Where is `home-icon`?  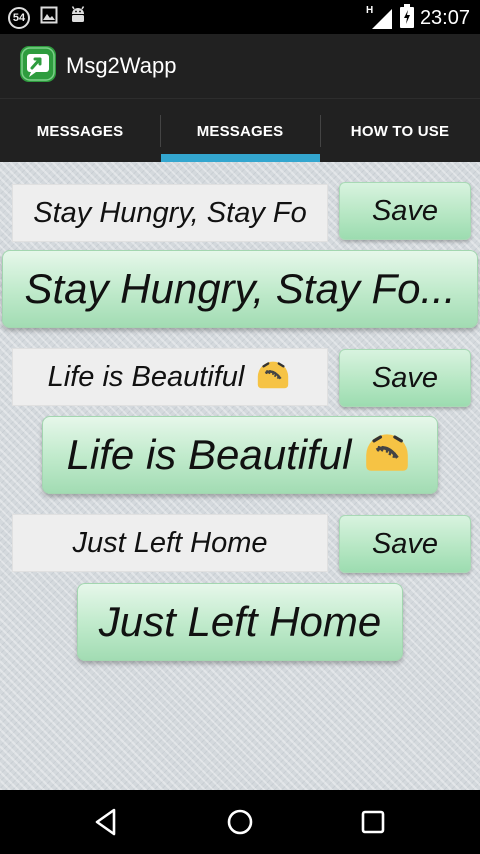
home-icon is located at coordinates (240, 822).